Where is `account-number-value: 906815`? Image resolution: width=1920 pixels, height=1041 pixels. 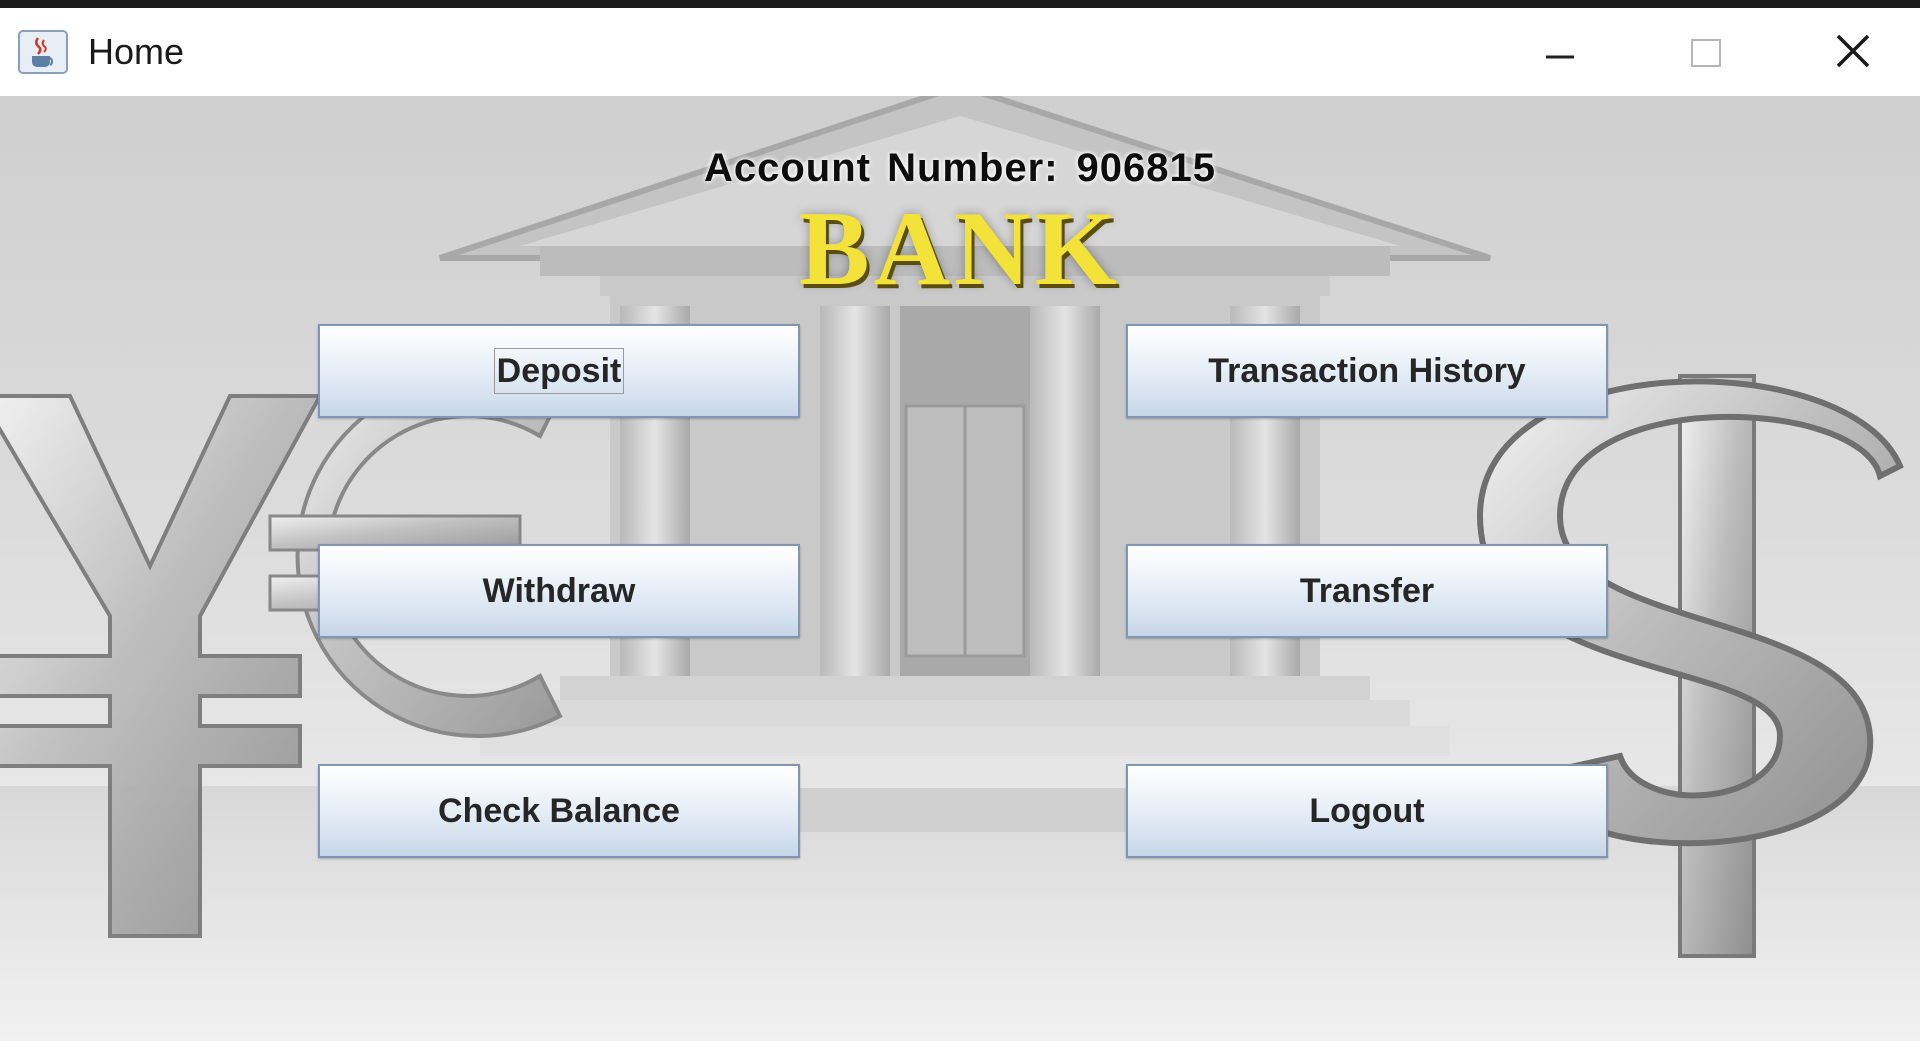 account-number-value: 906815 is located at coordinates (1146, 168).